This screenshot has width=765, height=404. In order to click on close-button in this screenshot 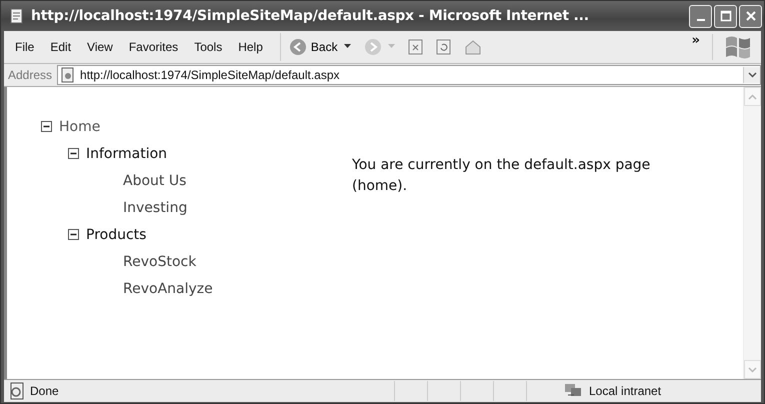, I will do `click(750, 16)`.